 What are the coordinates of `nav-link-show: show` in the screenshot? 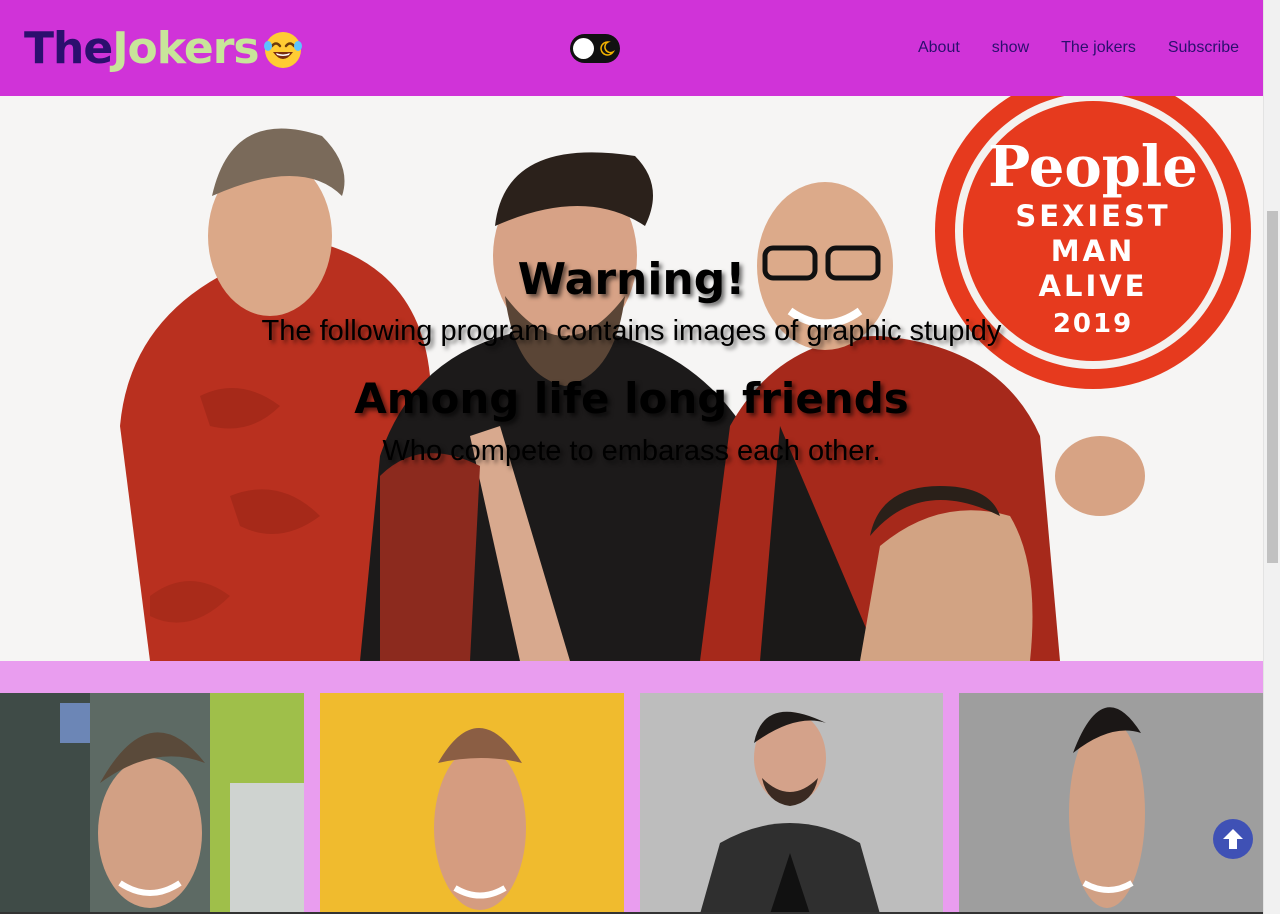 It's located at (1010, 48).